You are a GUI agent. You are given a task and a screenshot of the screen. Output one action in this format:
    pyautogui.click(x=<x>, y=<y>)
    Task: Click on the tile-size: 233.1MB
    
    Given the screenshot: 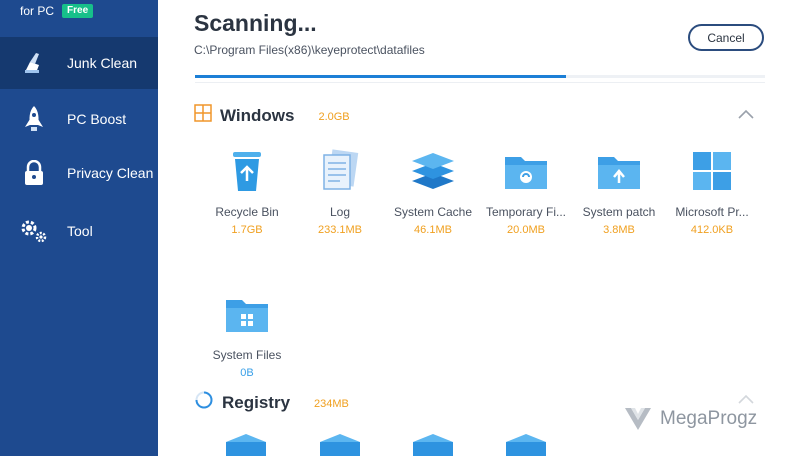 What is the action you would take?
    pyautogui.click(x=340, y=230)
    